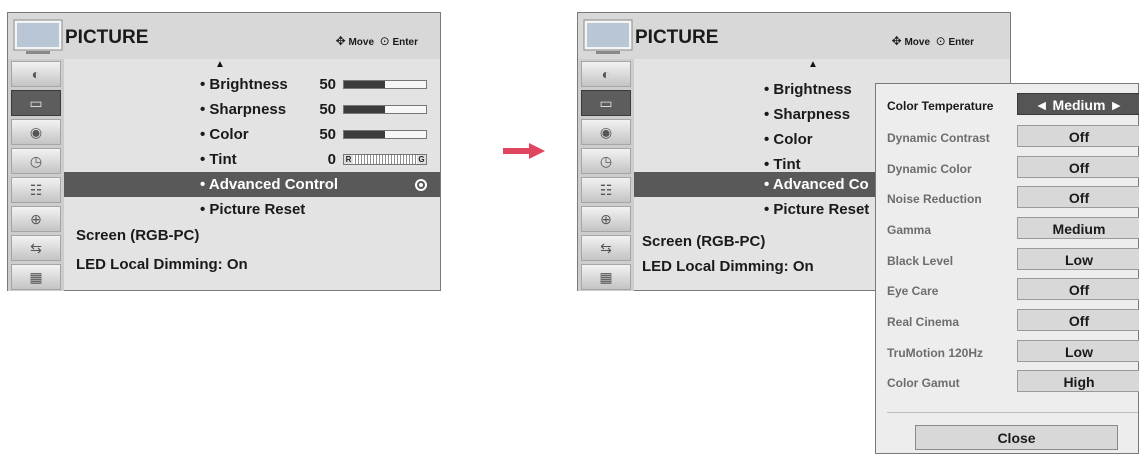  Describe the element at coordinates (348, 159) in the screenshot. I see `tint-red-label: R` at that location.